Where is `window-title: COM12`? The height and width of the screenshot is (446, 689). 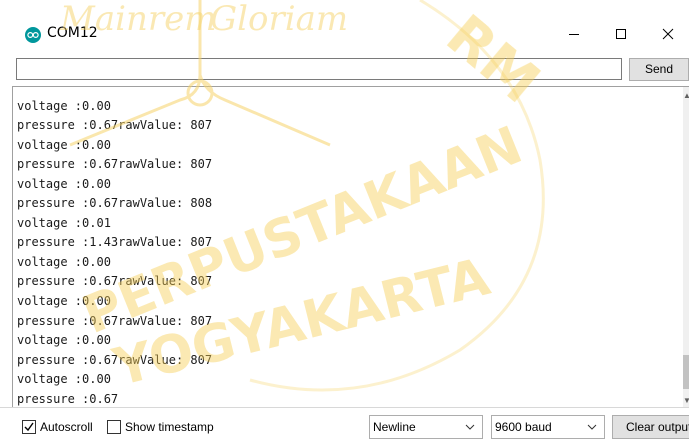
window-title: COM12 is located at coordinates (72, 33).